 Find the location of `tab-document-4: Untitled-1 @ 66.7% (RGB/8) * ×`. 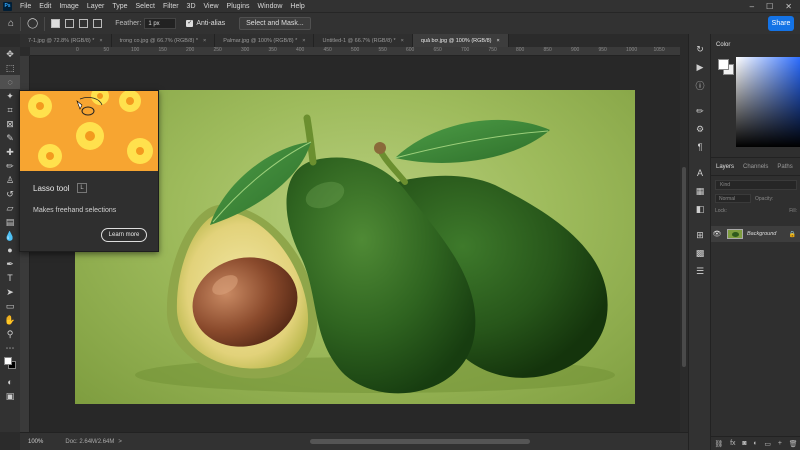

tab-document-4: Untitled-1 @ 66.7% (RGB/8) * × is located at coordinates (363, 40).